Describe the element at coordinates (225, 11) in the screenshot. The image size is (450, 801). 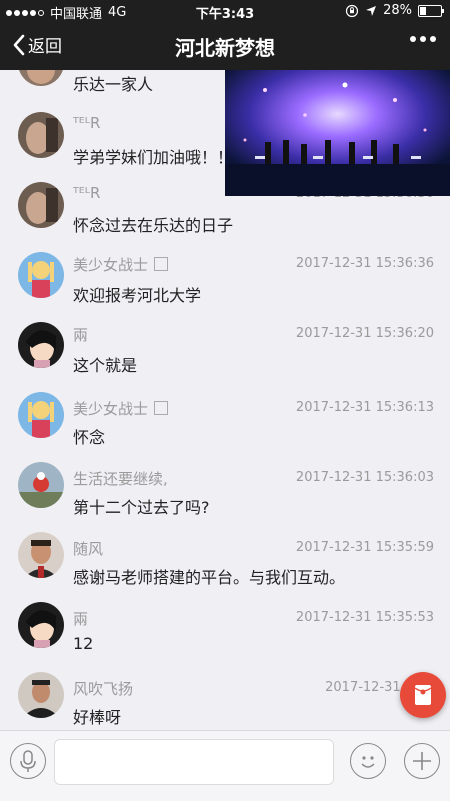
I see `status-bar: 中国联通 4G 下午3:43 28%` at that location.